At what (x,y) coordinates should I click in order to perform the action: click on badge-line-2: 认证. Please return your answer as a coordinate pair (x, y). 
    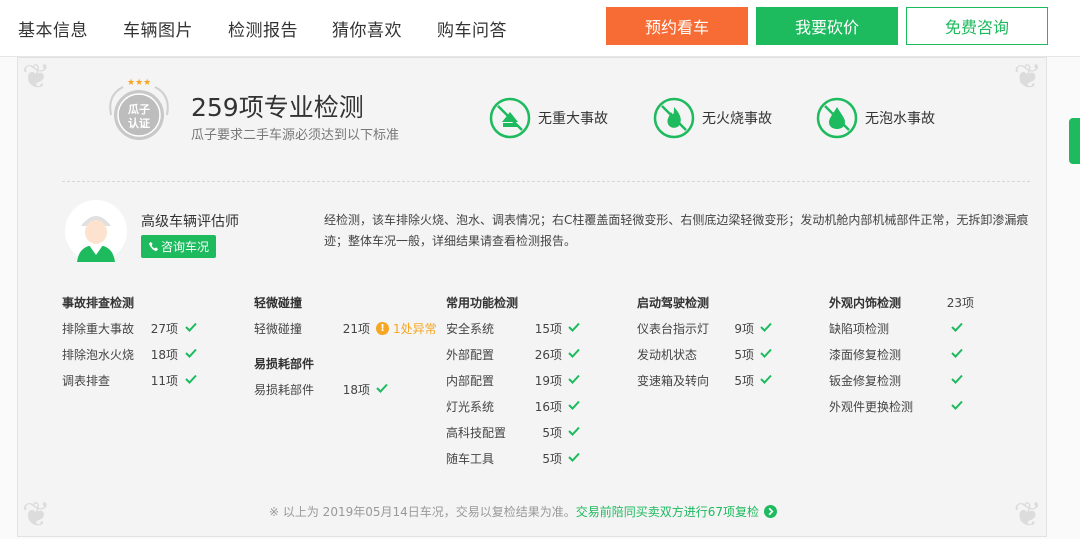
    Looking at the image, I should click on (139, 123).